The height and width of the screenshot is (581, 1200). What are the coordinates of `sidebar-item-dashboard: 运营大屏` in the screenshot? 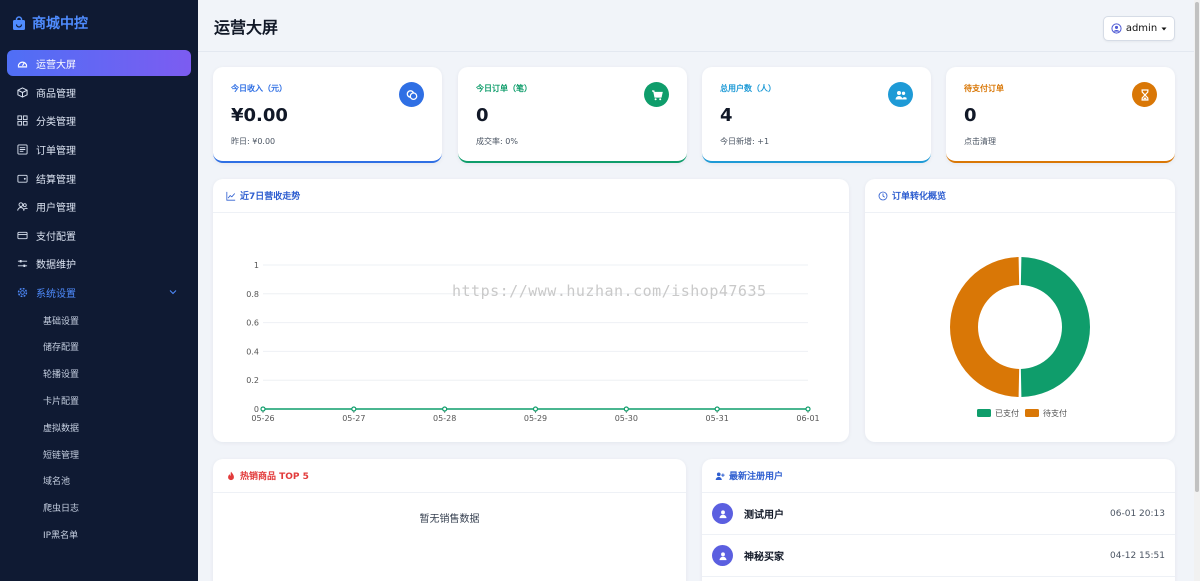 It's located at (99, 63).